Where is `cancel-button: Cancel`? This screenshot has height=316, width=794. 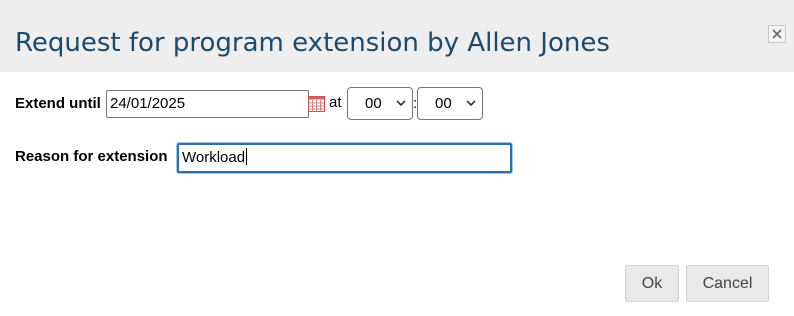 cancel-button: Cancel is located at coordinates (727, 283).